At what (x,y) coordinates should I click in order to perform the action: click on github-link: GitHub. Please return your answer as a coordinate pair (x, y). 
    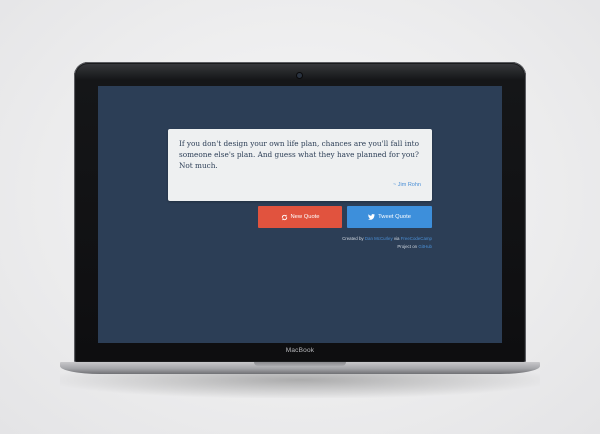
    Looking at the image, I should click on (425, 246).